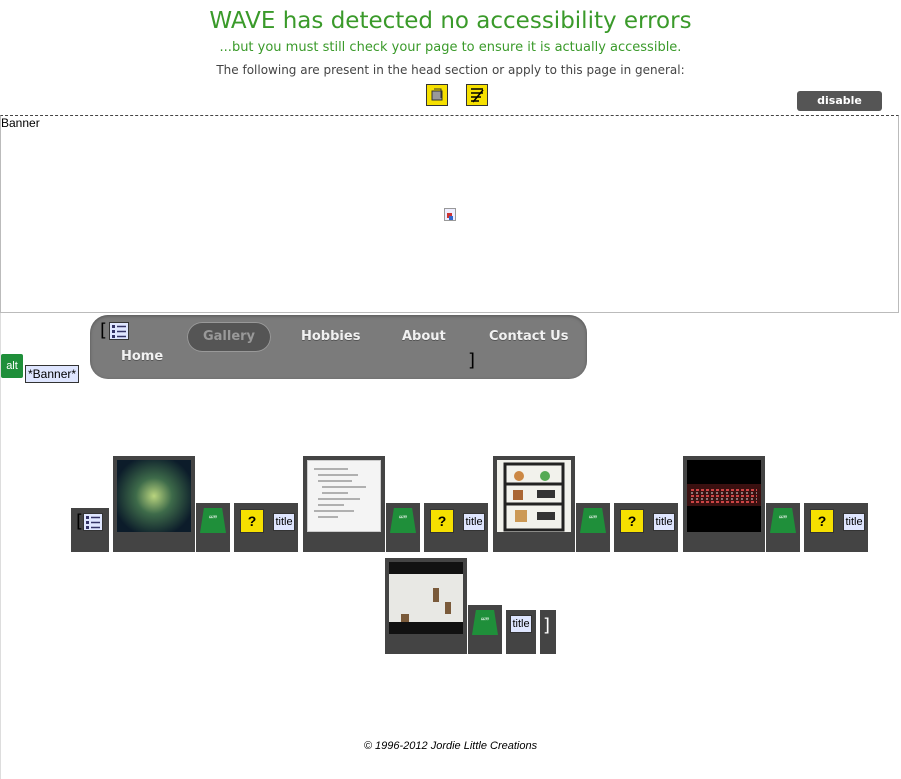 This screenshot has width=901, height=779. What do you see at coordinates (0, 546) in the screenshot?
I see `left-divider` at bounding box center [0, 546].